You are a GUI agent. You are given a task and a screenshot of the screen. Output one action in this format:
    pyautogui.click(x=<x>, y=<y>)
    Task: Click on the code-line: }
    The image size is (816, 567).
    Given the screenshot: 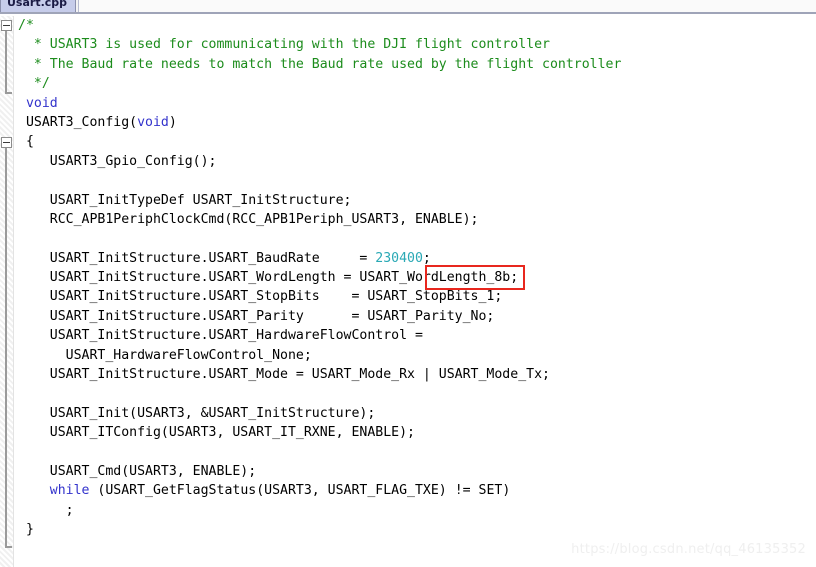 What is the action you would take?
    pyautogui.click(x=415, y=529)
    